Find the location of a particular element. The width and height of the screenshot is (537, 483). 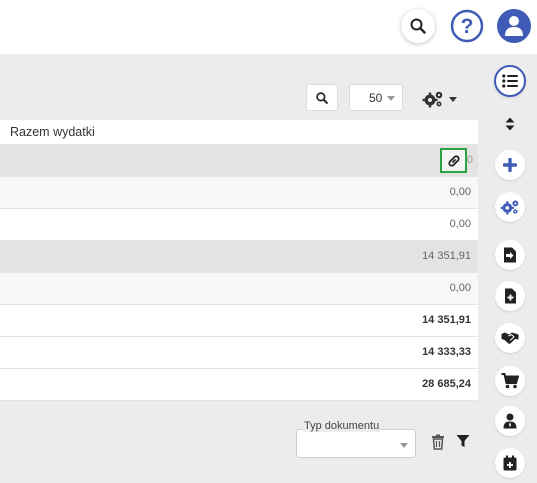

help-icon: ? is located at coordinates (467, 26).